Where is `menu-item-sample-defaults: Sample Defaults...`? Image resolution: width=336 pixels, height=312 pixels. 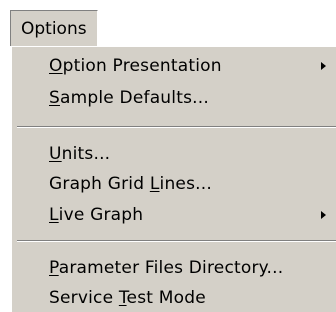 menu-item-sample-defaults: Sample Defaults... is located at coordinates (173, 98).